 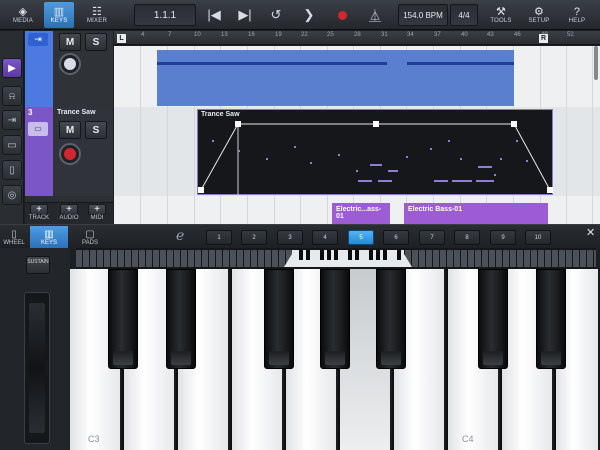 I want to click on octave-button: 8, so click(x=467, y=237).